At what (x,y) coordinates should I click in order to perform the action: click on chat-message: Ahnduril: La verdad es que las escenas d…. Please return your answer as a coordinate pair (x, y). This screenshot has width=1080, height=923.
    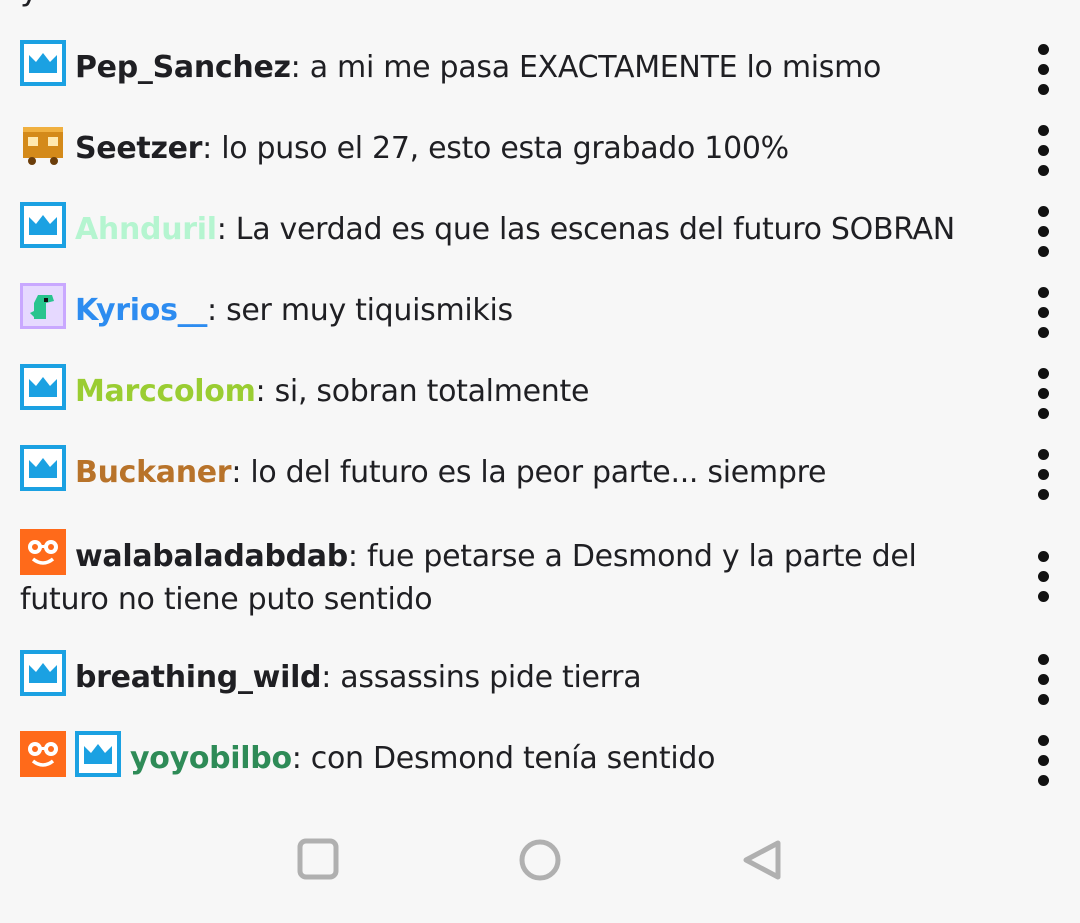
    Looking at the image, I should click on (515, 226).